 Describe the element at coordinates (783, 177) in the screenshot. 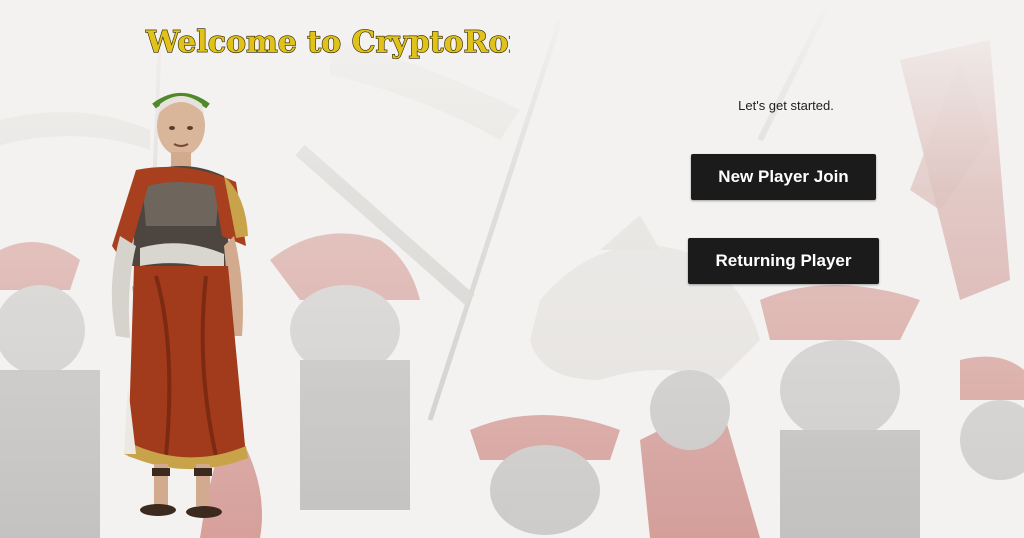

I see `new-player-join-button: New Player Join` at that location.